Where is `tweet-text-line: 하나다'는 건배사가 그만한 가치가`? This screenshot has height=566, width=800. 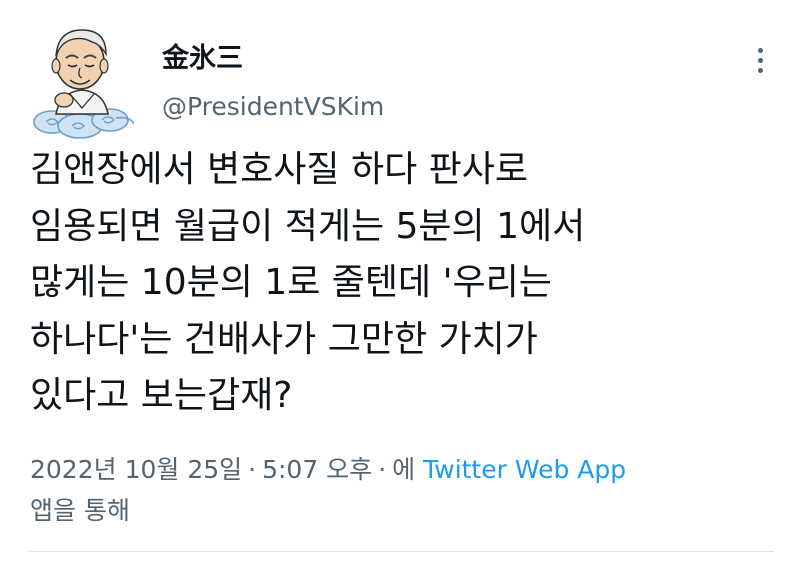
tweet-text-line: 하나다'는 건배사가 그만한 가치가 is located at coordinates (284, 339).